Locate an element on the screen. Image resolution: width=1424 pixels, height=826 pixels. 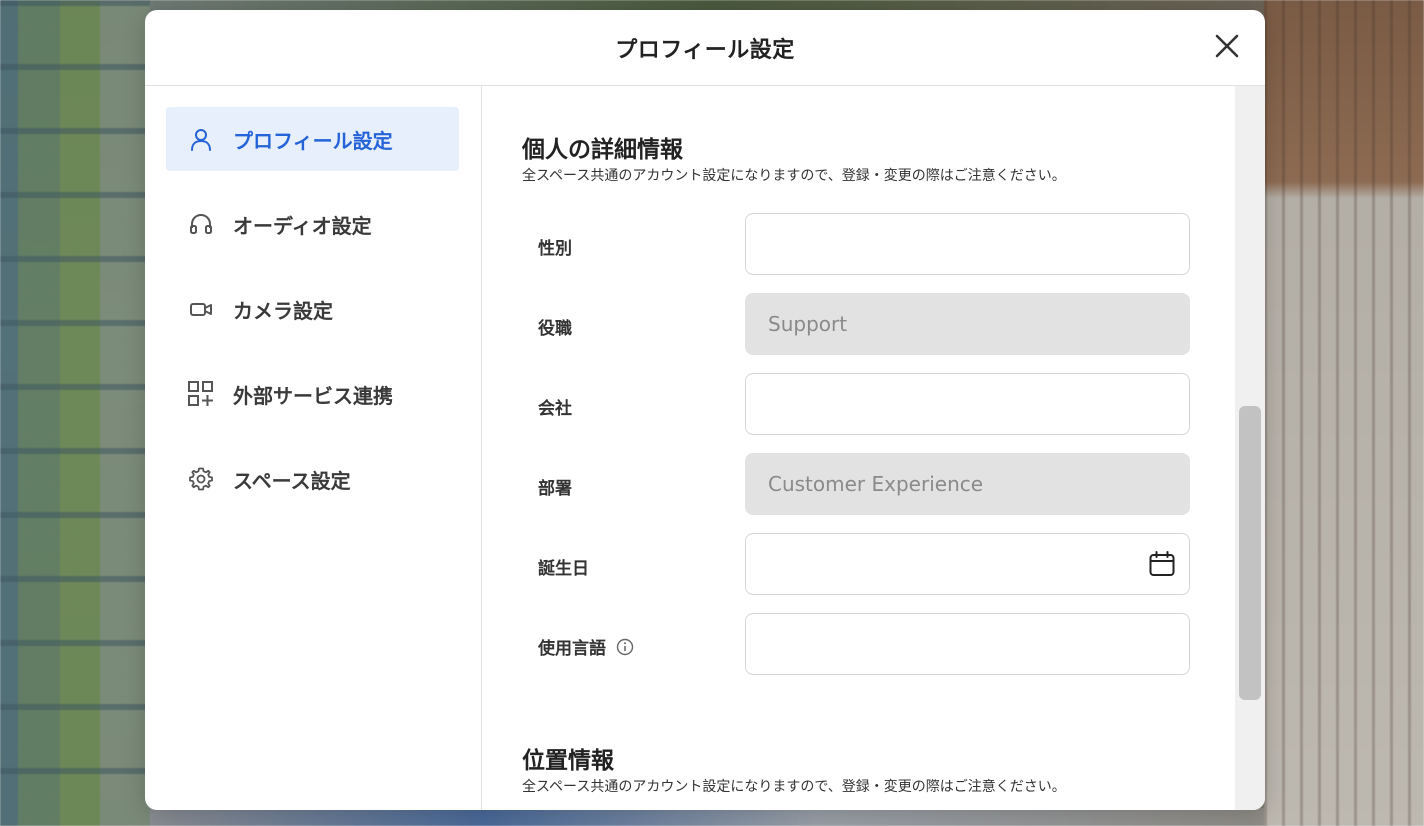
gear-icon is located at coordinates (201, 479).